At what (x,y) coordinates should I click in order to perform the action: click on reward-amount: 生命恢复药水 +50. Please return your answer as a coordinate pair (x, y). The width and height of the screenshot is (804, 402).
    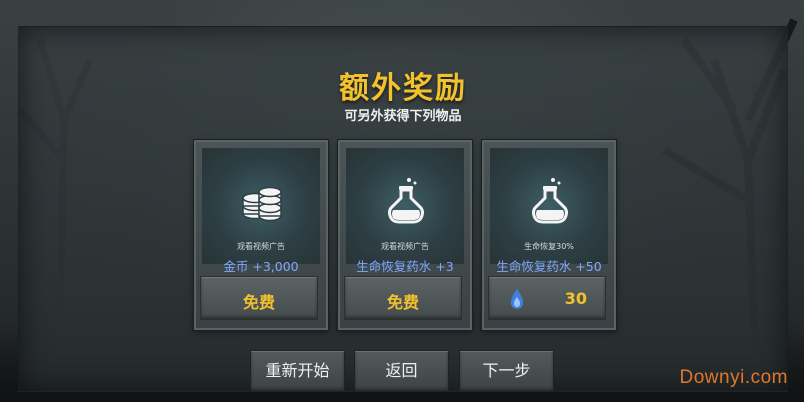
    Looking at the image, I should click on (549, 266).